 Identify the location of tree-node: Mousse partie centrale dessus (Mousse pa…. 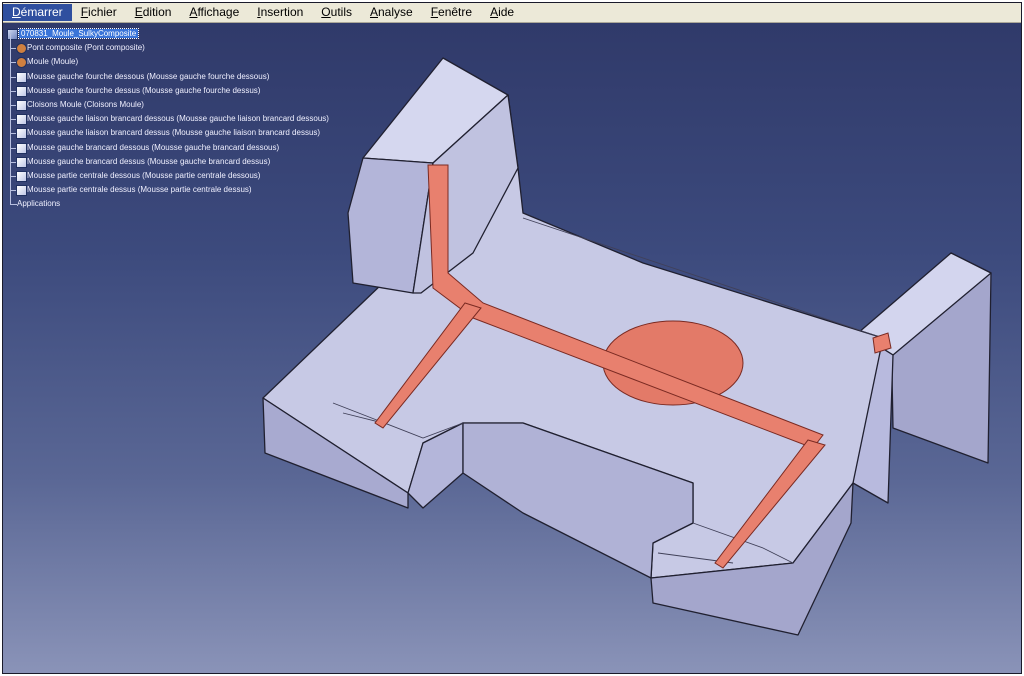
(168, 186).